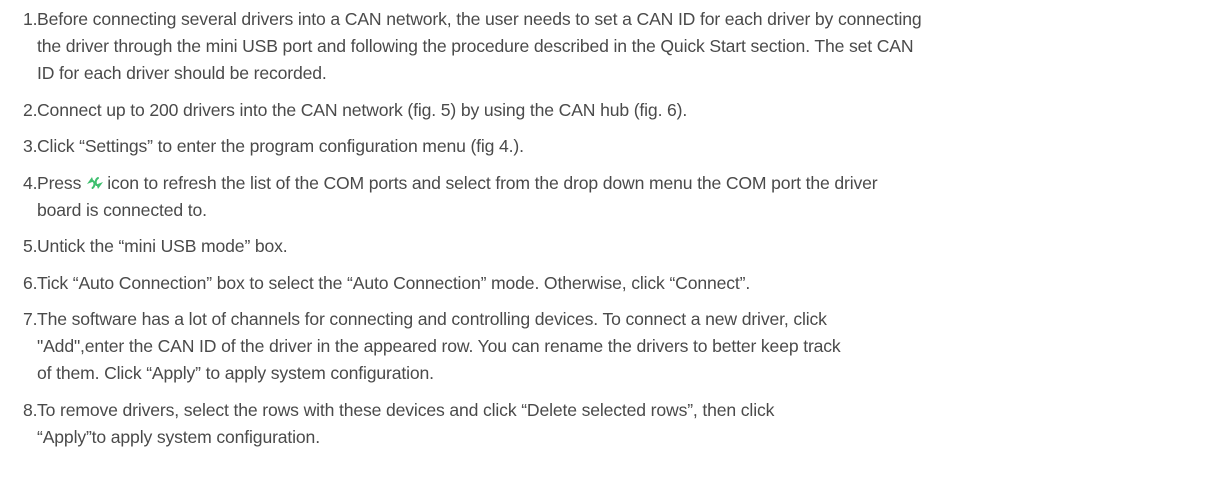  I want to click on step-number: 4., so click(30, 182).